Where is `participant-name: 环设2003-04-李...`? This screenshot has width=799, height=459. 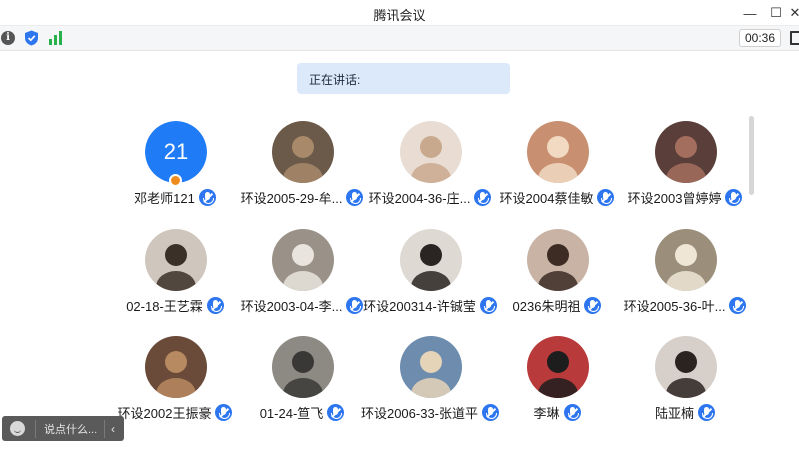 participant-name: 环设2003-04-李... is located at coordinates (291, 306).